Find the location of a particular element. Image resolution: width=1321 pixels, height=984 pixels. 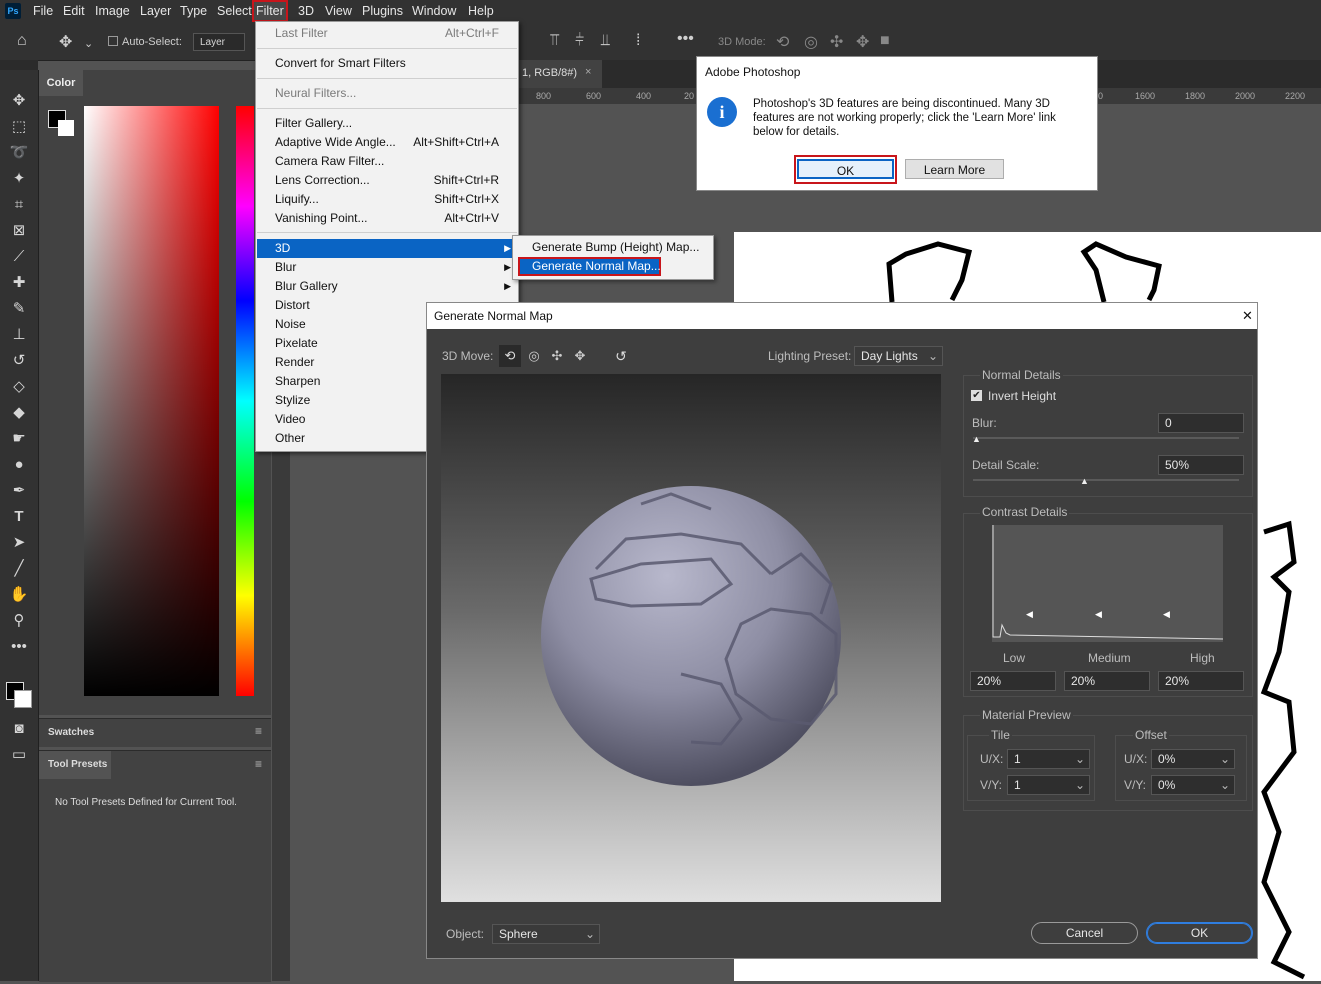

3d-orbit-icon: ⟲ is located at coordinates (782, 42).